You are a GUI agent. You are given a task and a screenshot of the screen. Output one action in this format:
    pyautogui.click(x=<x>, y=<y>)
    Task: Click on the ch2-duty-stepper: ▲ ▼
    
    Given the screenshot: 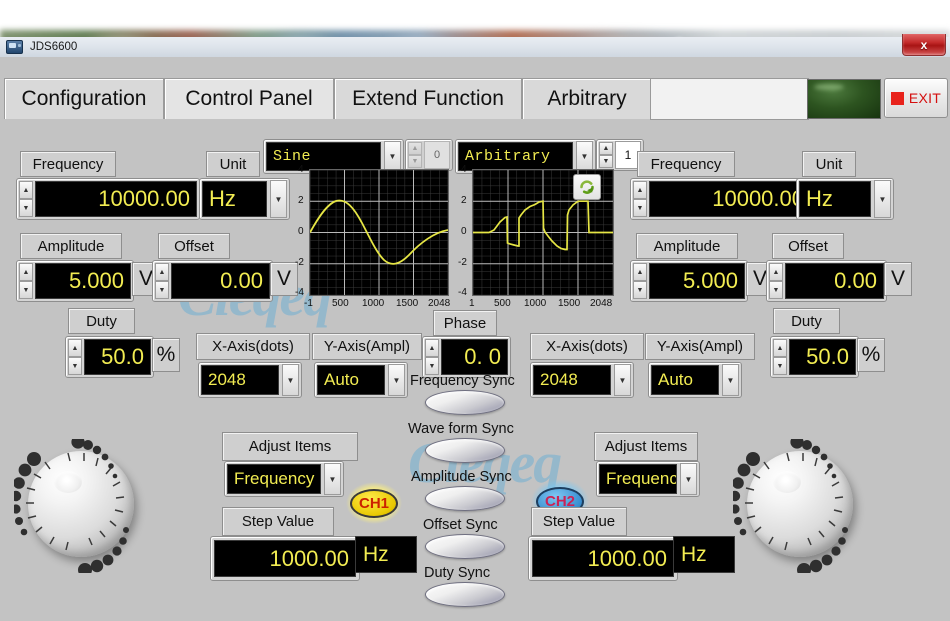 What is the action you would take?
    pyautogui.click(x=780, y=357)
    